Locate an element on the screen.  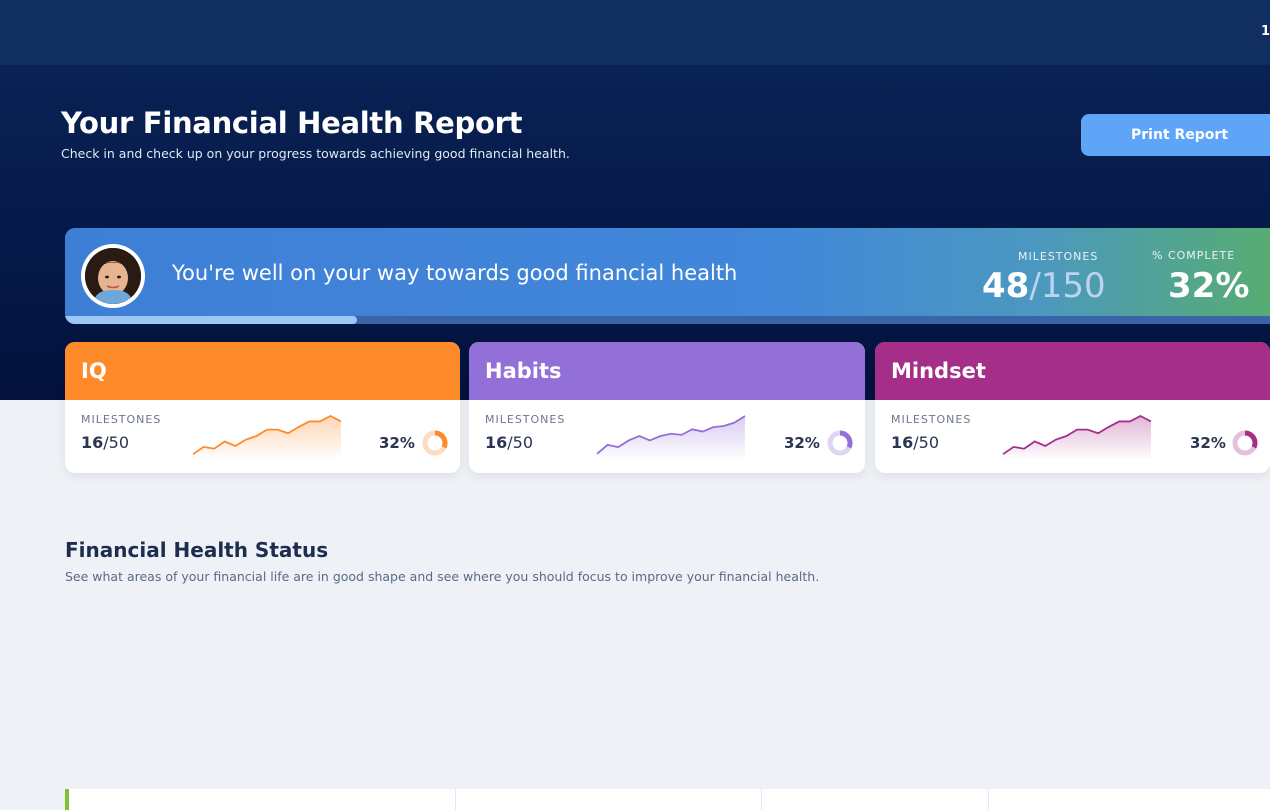
milestones-total: 150 is located at coordinates (1073, 286).